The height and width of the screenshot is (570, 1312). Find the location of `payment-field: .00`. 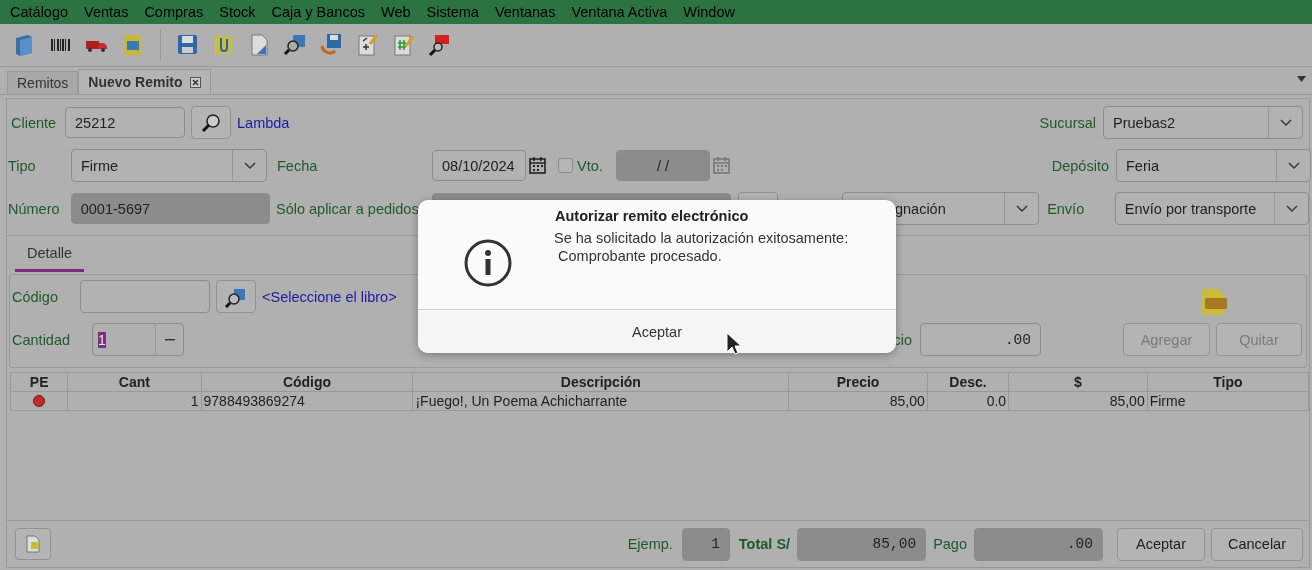

payment-field: .00 is located at coordinates (1038, 544).